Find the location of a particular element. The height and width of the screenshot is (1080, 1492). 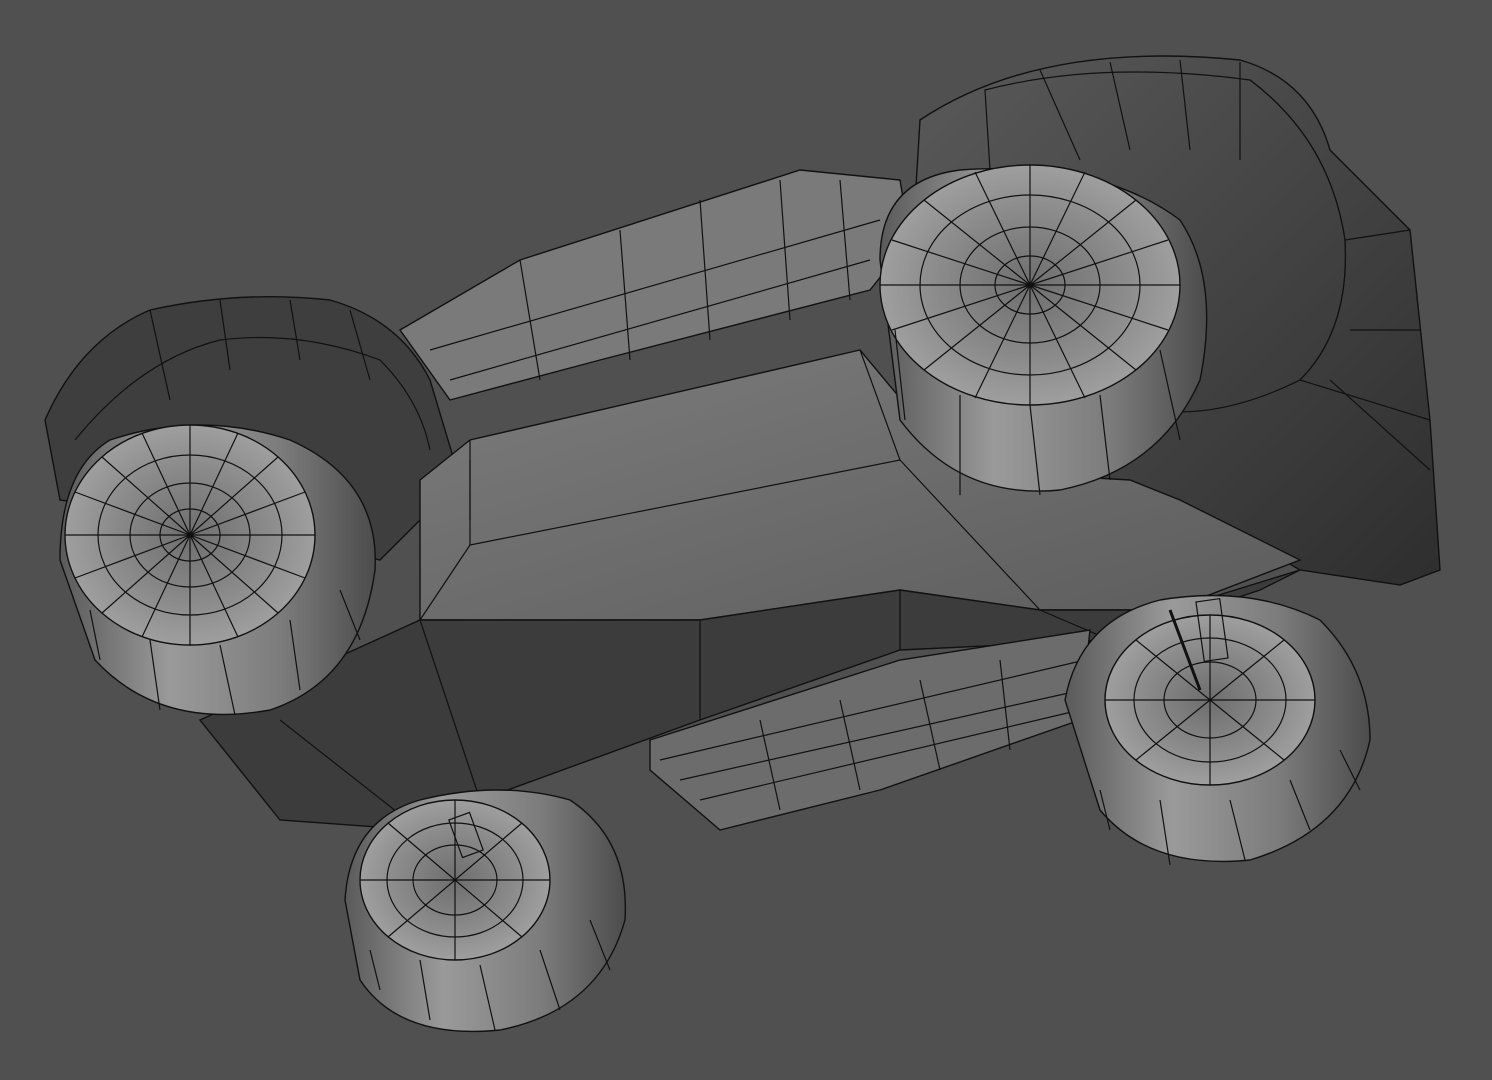

wheel-rear-bottom is located at coordinates (1217, 730).